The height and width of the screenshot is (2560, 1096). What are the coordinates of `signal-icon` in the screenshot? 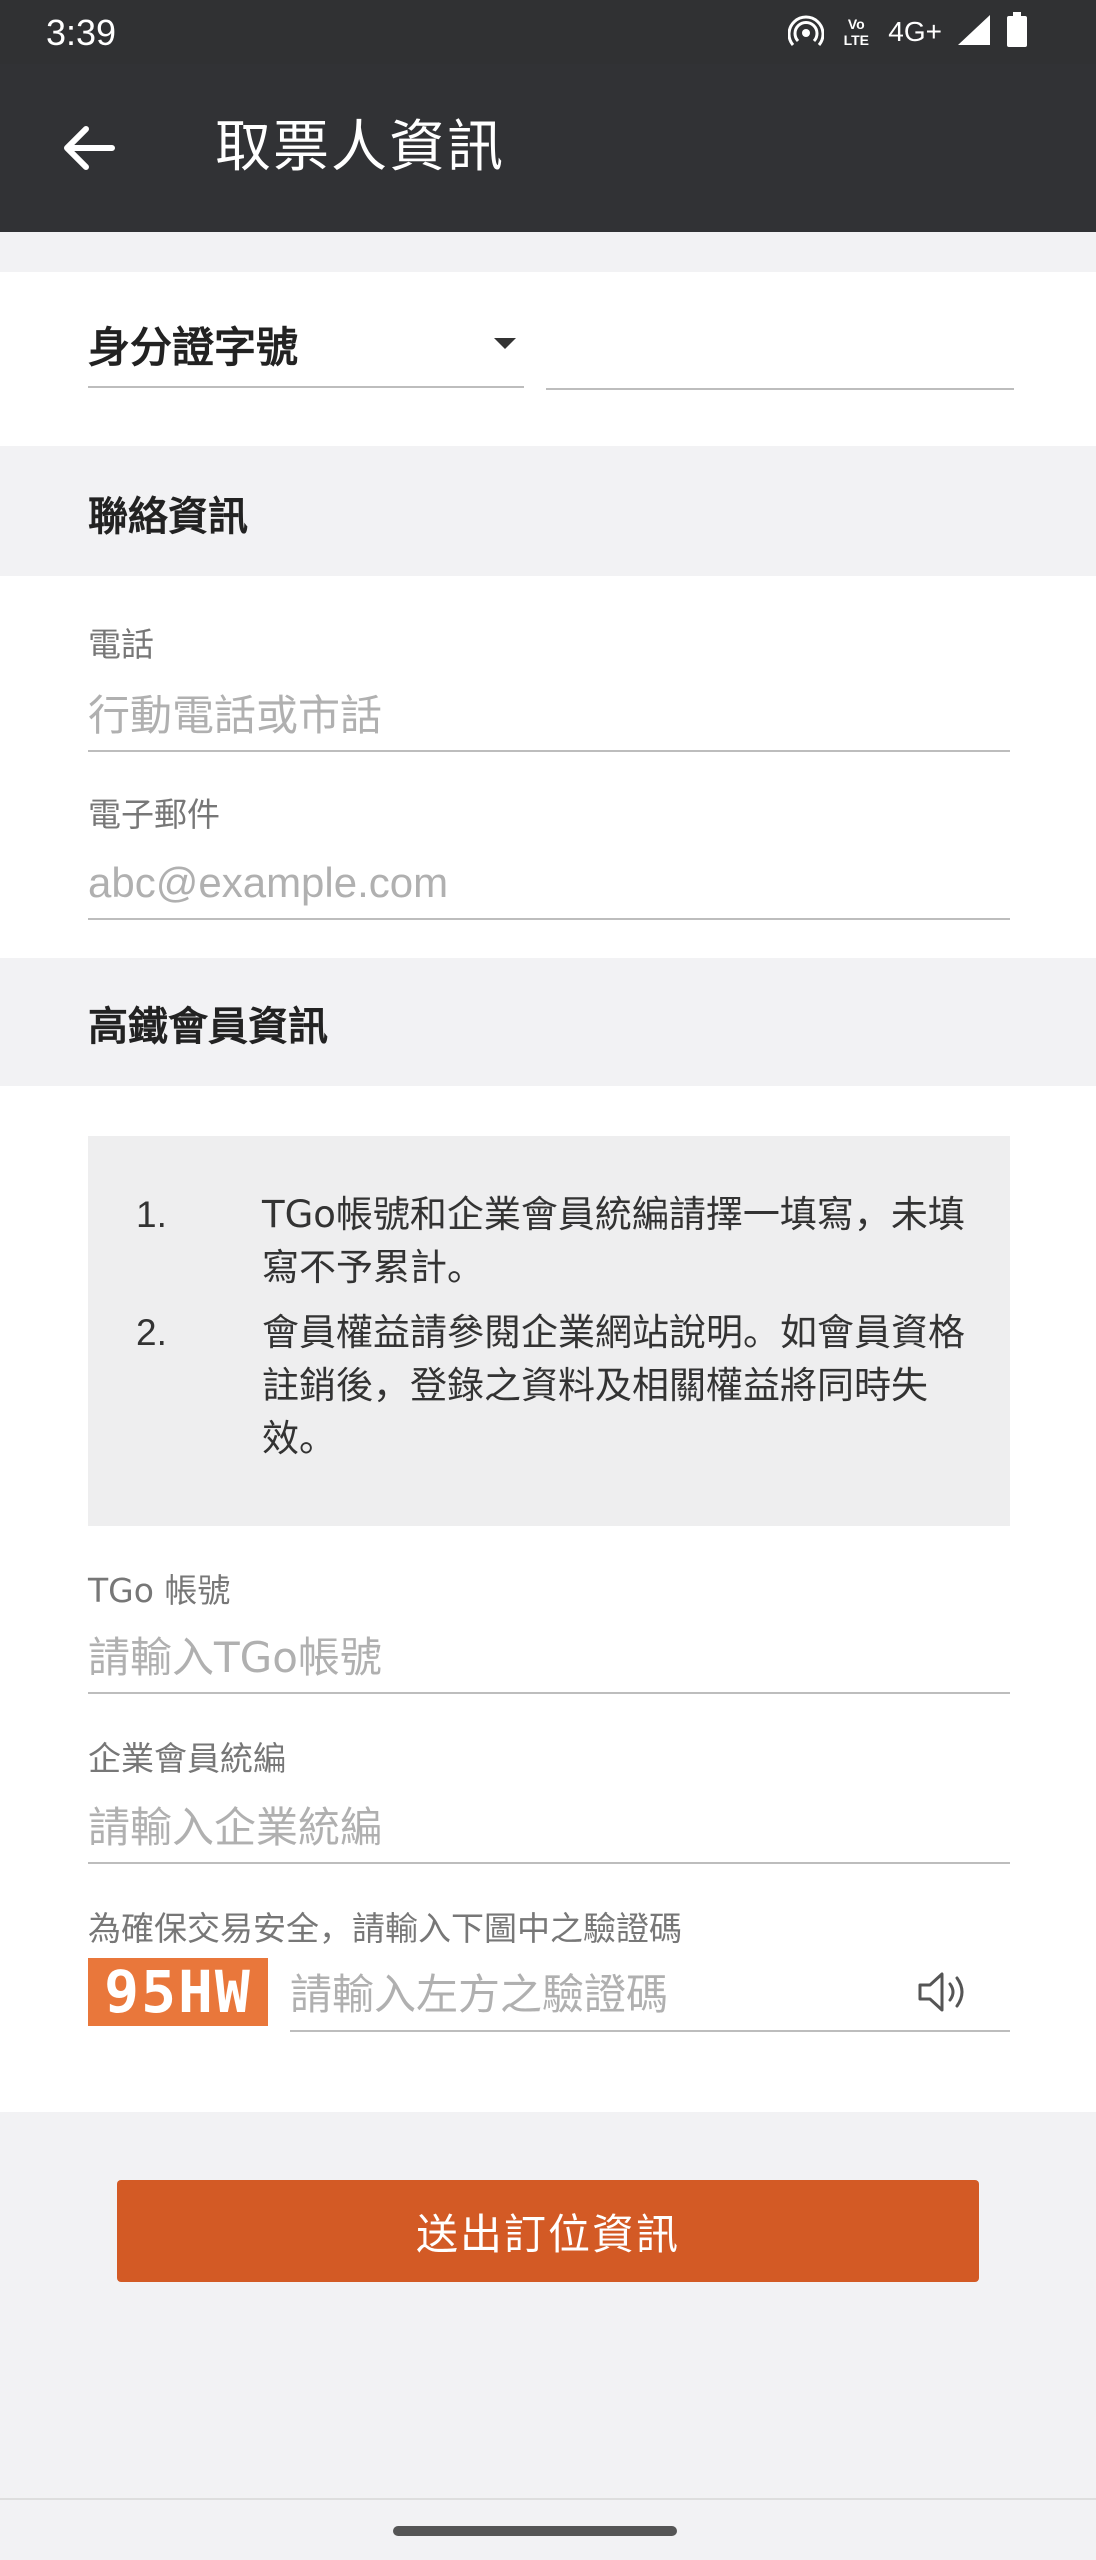 It's located at (974, 32).